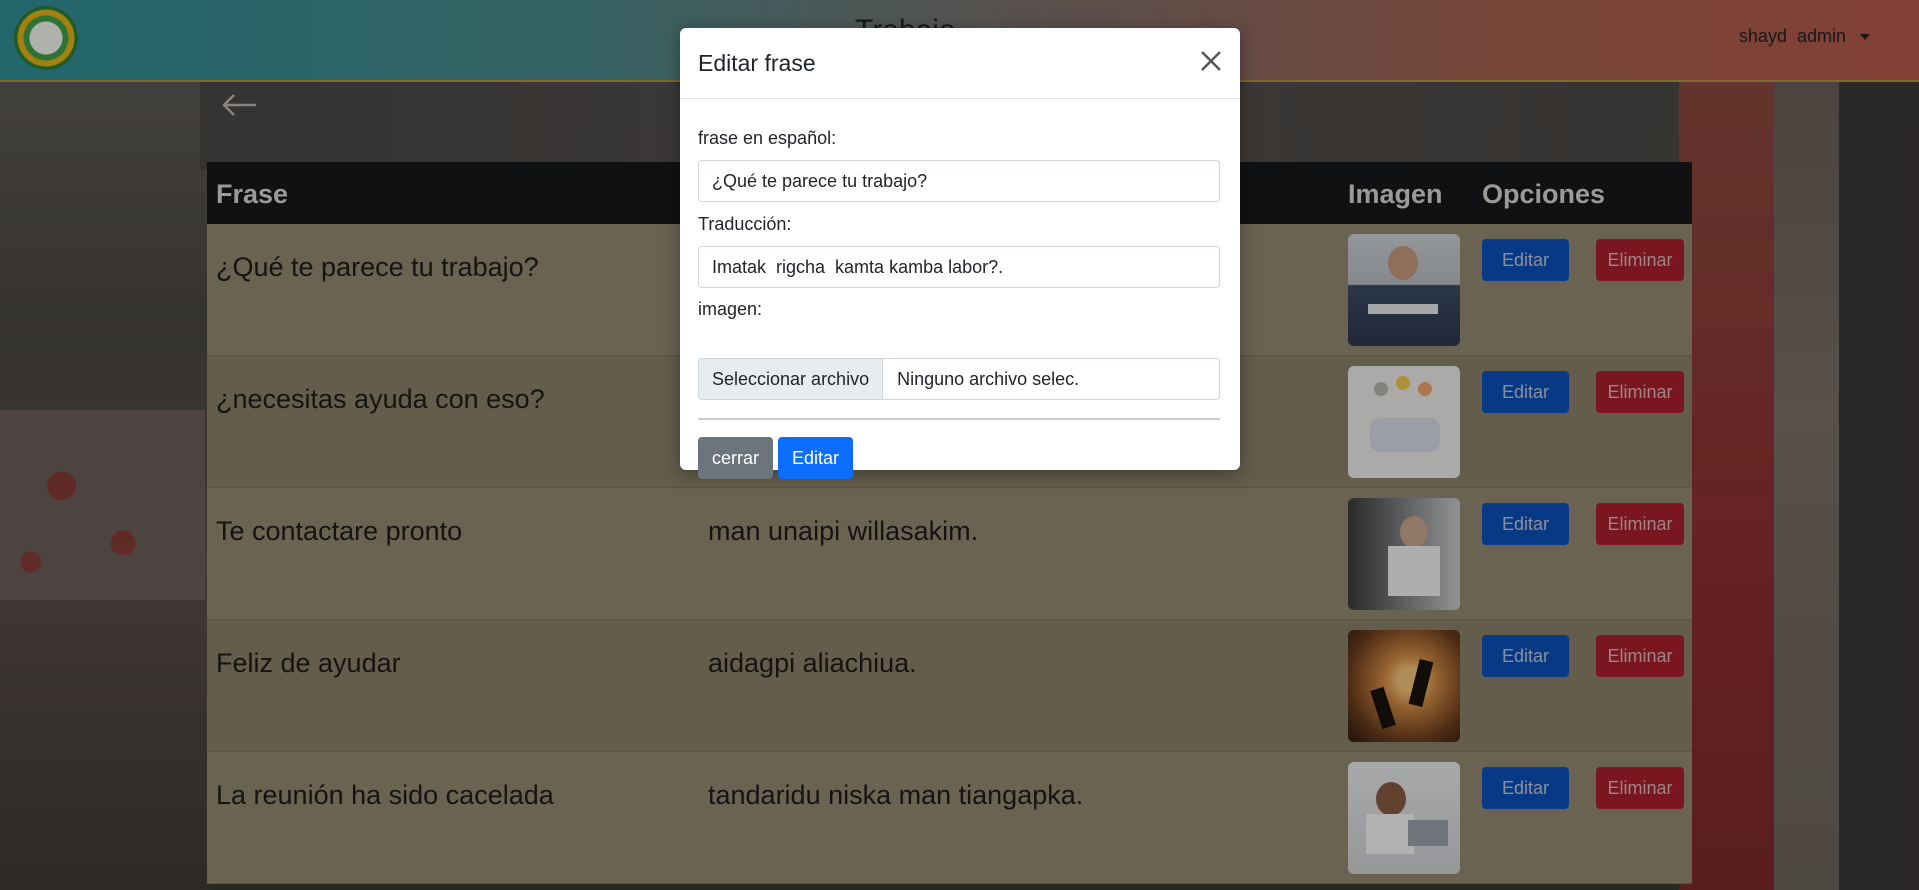  I want to click on close-icon, so click(1211, 61).